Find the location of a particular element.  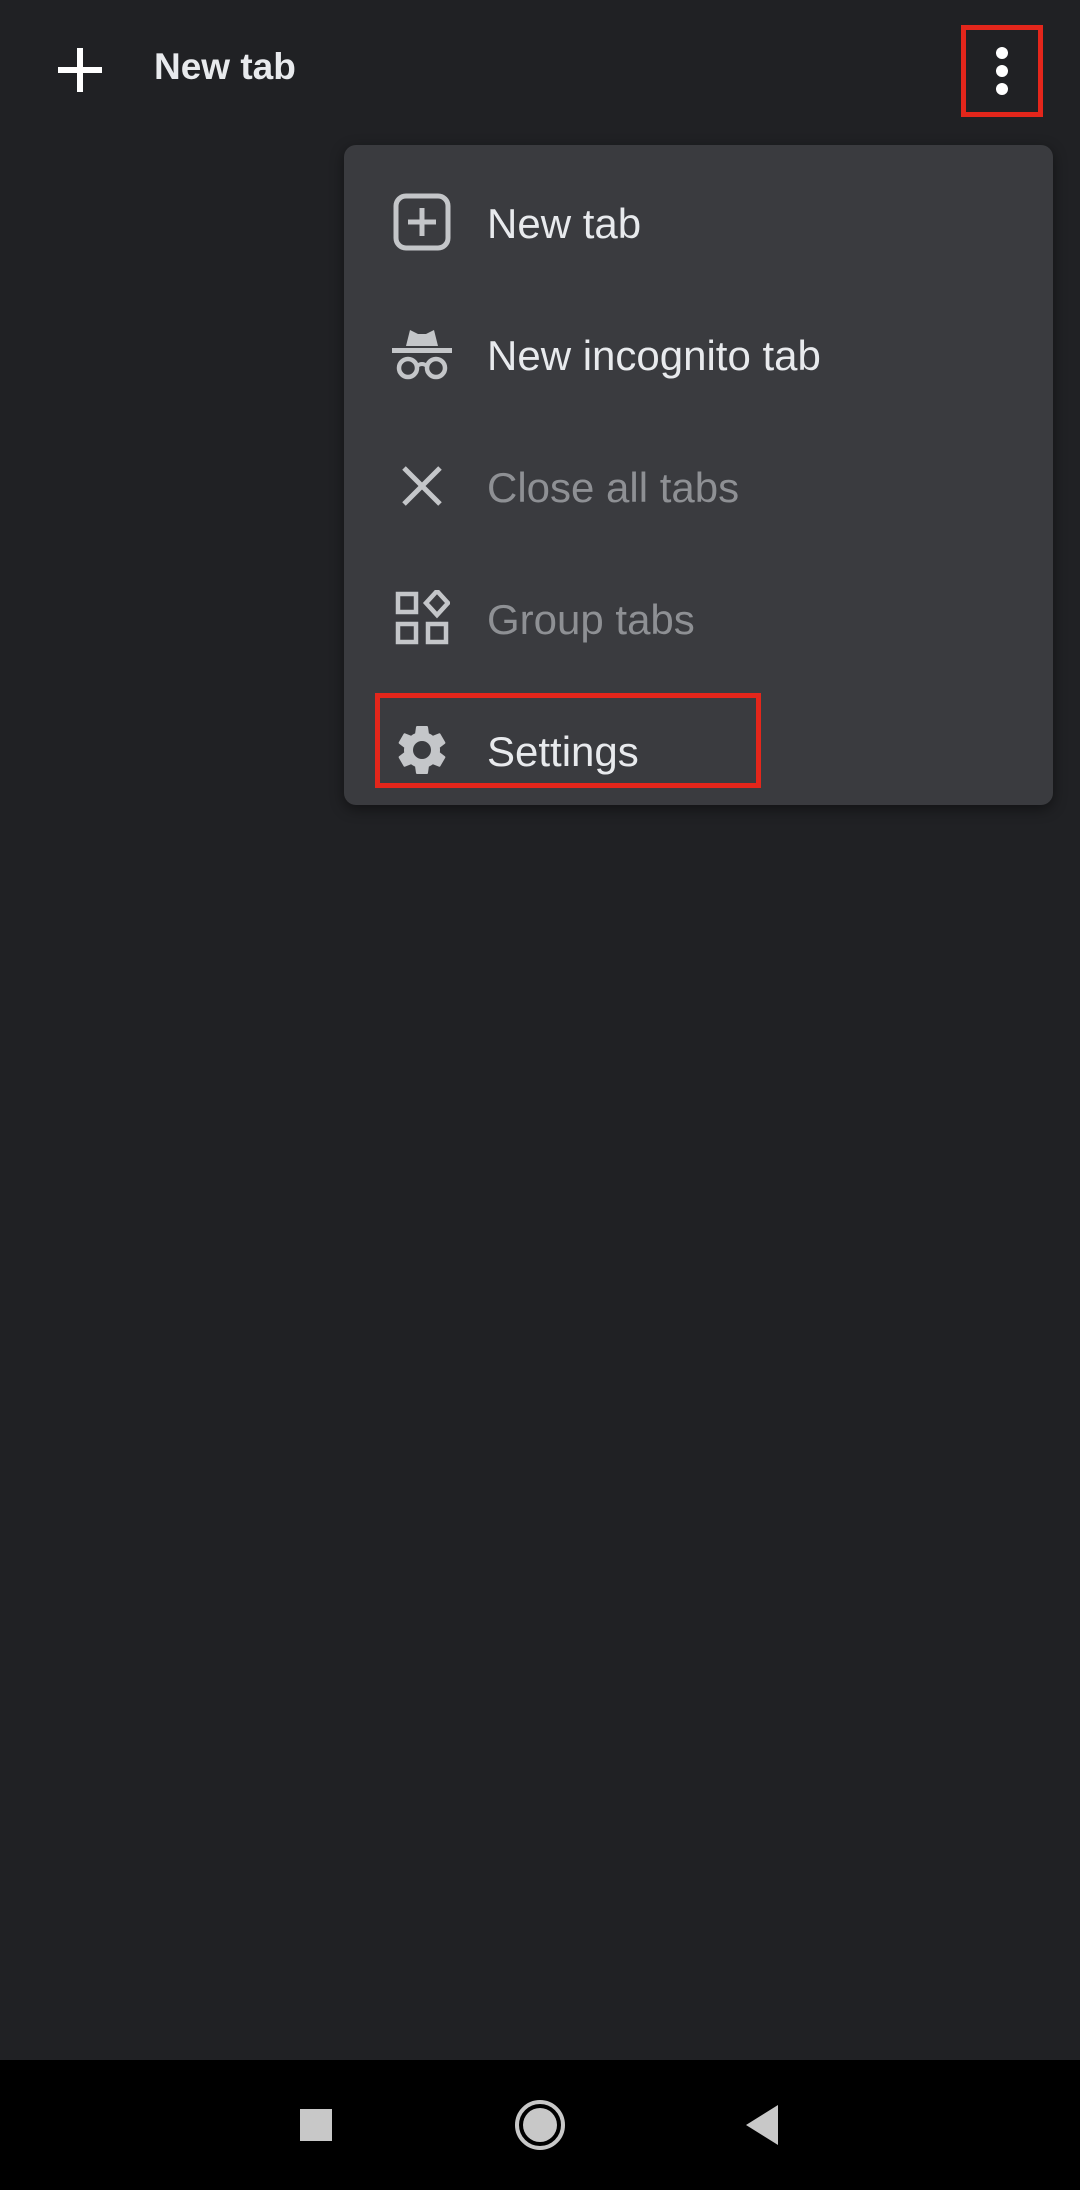

home-circle-icon is located at coordinates (540, 2125).